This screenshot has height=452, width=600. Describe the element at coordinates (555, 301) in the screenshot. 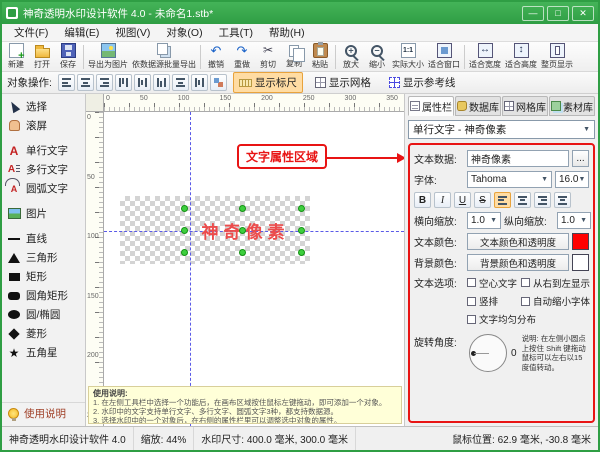

I see `checkbox-auto-shrink: 自动缩小字体` at that location.